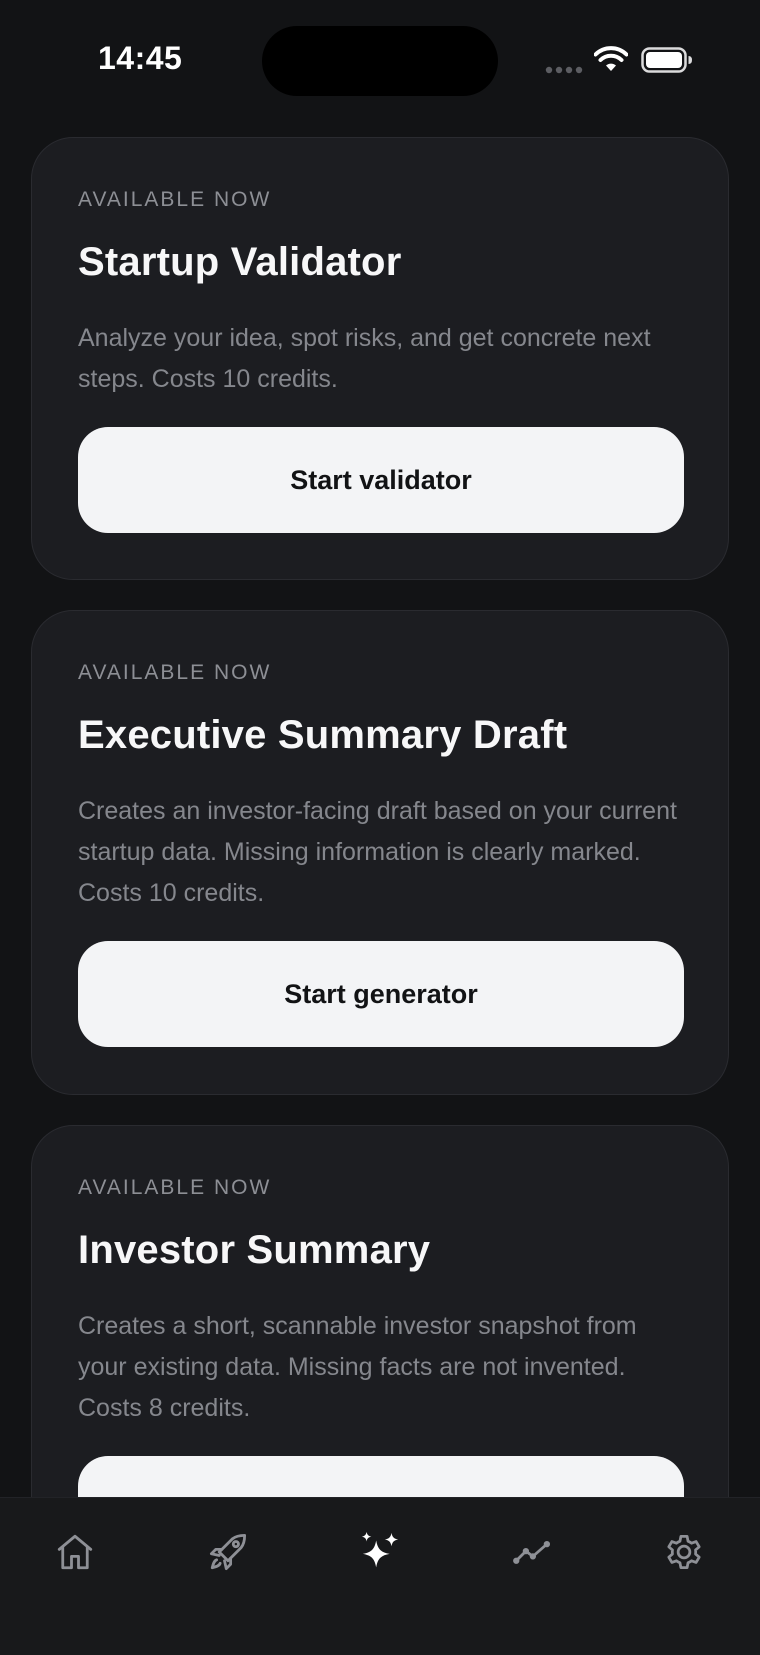 This screenshot has height=1655, width=760. I want to click on rocket-icon, so click(228, 1552).